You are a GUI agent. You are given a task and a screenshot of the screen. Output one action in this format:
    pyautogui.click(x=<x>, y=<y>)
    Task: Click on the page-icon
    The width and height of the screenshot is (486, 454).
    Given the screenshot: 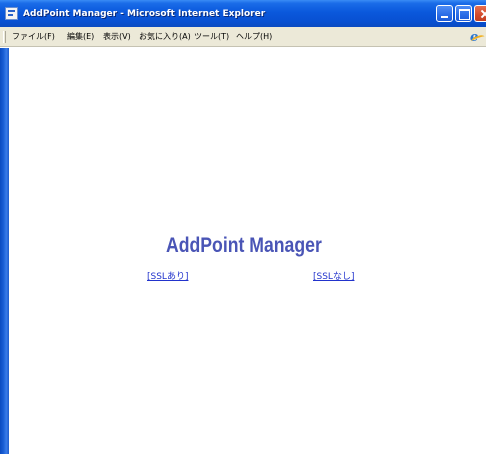 What is the action you would take?
    pyautogui.click(x=11, y=13)
    